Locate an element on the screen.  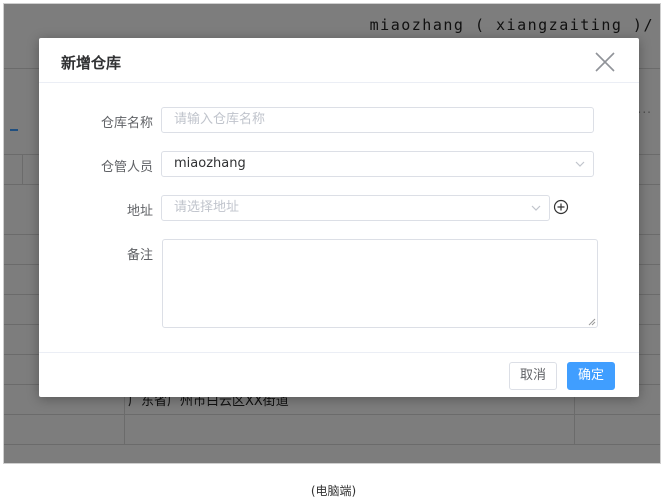
resize-handle-icon is located at coordinates (592, 322).